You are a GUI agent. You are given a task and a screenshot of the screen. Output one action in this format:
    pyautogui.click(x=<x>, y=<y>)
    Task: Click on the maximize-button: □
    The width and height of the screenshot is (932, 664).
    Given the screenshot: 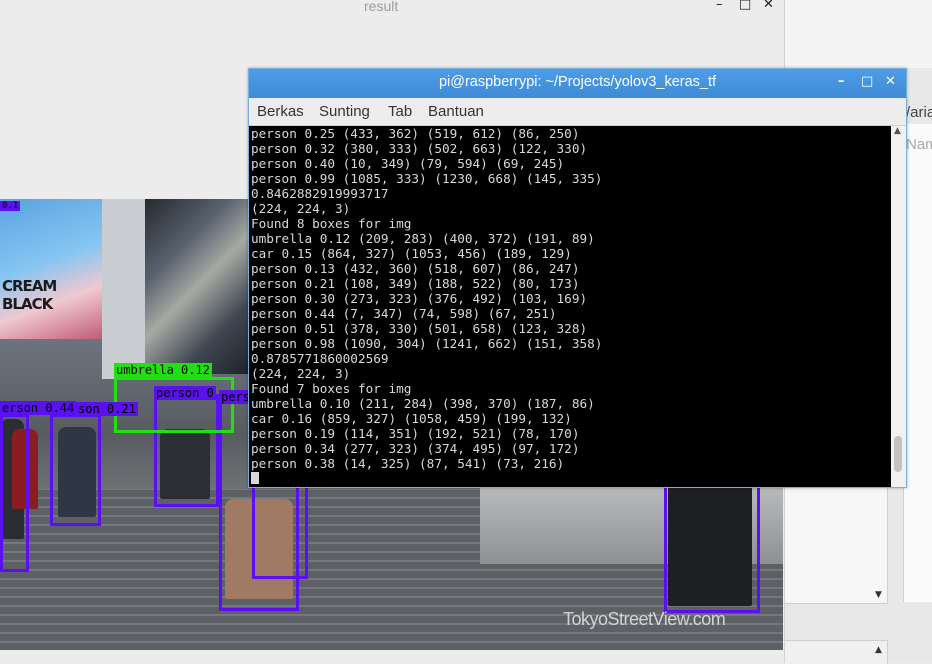 What is the action you would take?
    pyautogui.click(x=745, y=6)
    